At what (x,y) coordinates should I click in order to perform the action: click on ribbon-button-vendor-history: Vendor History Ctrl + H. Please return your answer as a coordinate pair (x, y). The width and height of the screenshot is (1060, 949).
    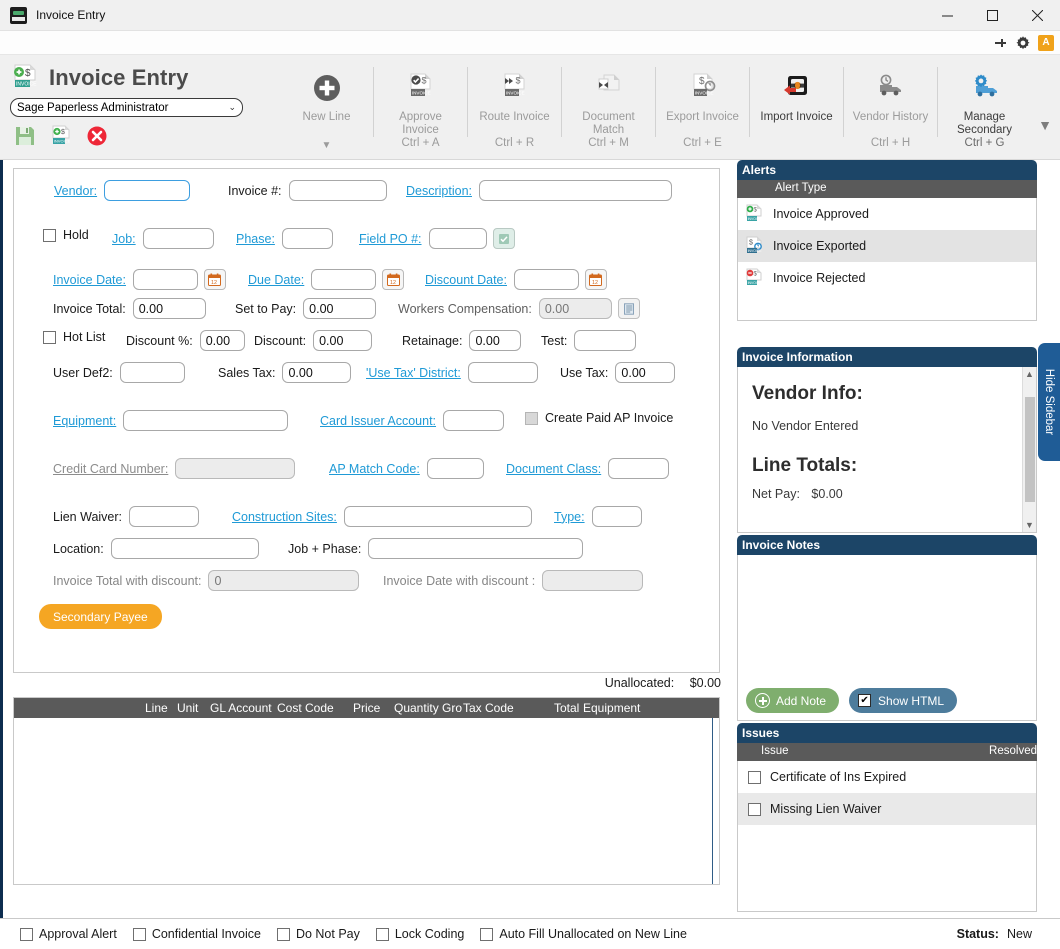
    Looking at the image, I should click on (890, 107).